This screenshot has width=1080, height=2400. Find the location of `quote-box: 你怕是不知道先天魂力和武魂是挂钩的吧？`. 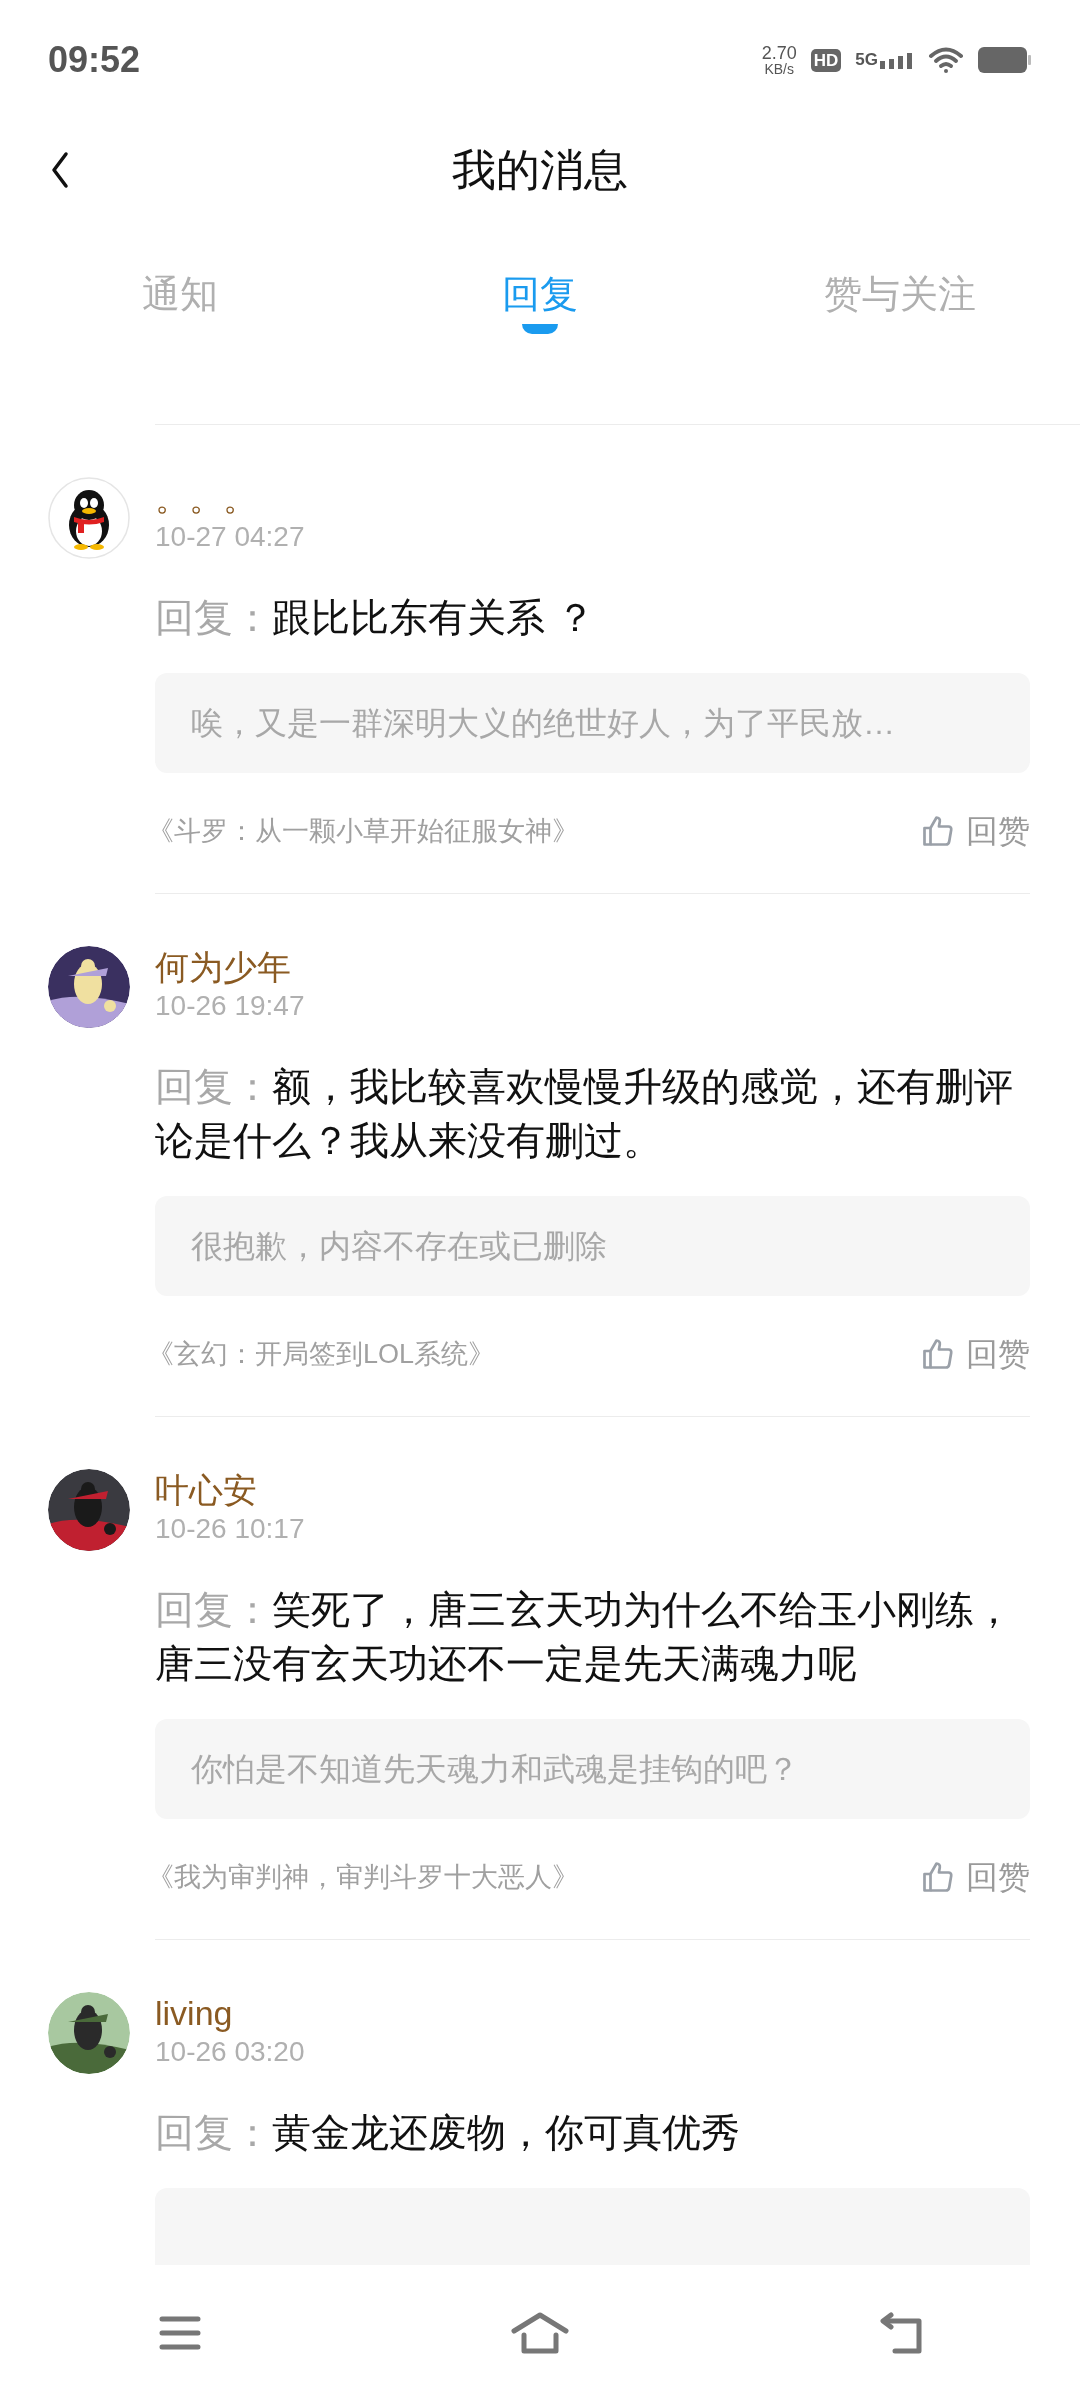

quote-box: 你怕是不知道先天魂力和武魂是挂钩的吧？ is located at coordinates (592, 1769).